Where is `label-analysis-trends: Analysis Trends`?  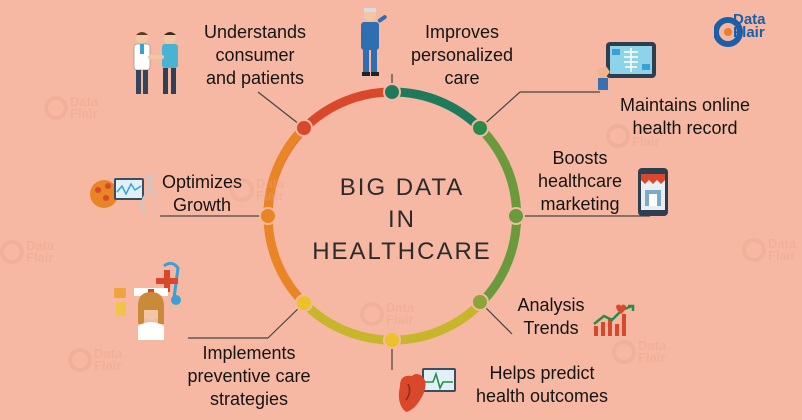
label-analysis-trends: Analysis Trends is located at coordinates (551, 316).